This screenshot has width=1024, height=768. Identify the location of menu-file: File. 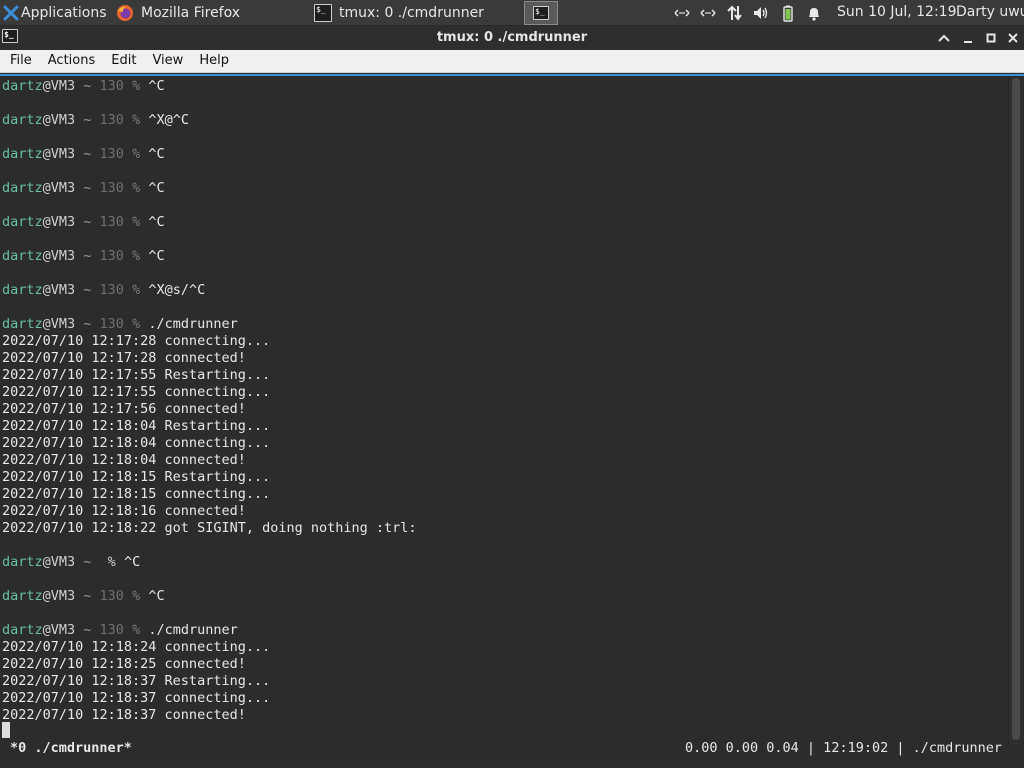
(21, 61).